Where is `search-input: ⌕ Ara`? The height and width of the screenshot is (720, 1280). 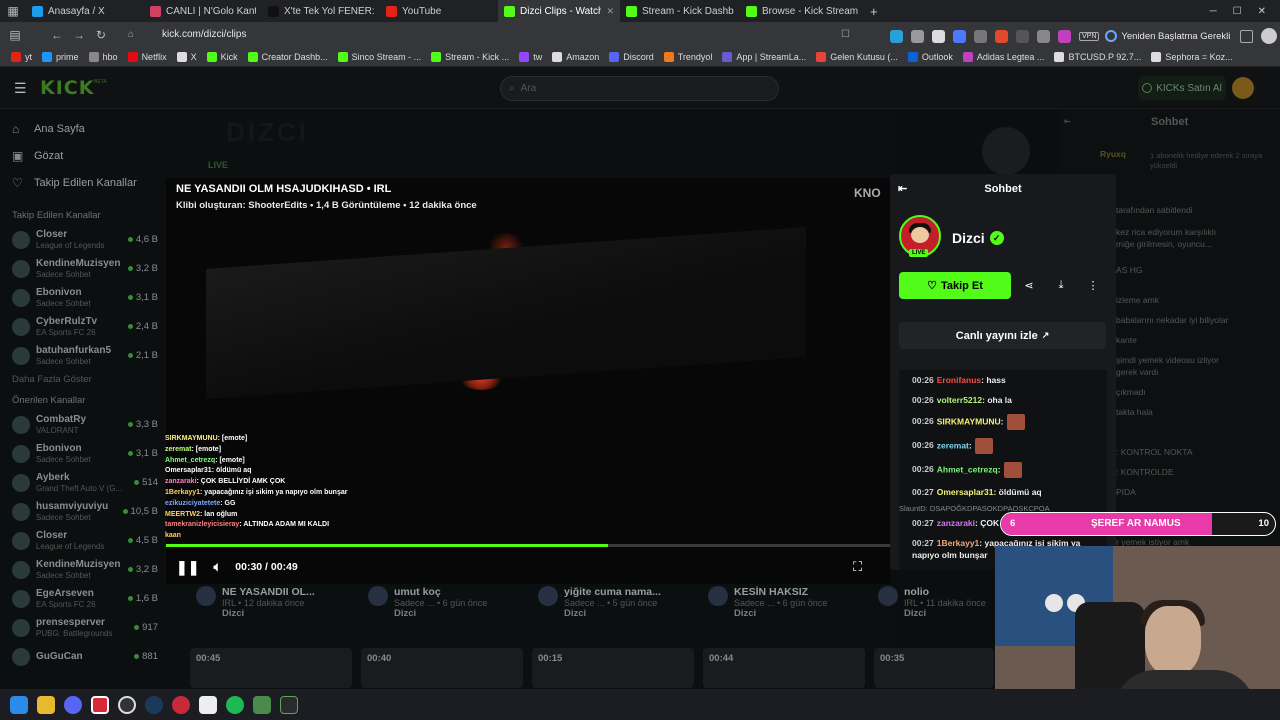 search-input: ⌕ Ara is located at coordinates (639, 88).